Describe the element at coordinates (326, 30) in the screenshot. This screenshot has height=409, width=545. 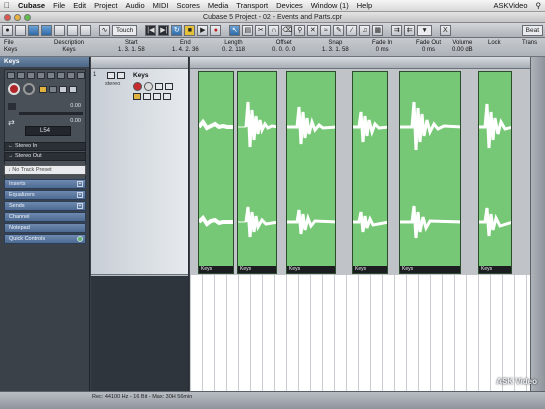
I see `time-warp-tool-icon: ≈` at that location.